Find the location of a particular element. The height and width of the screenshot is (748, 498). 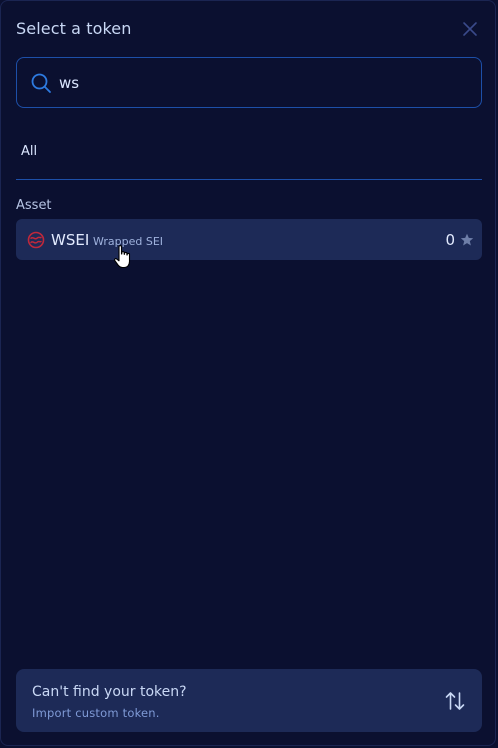

search-input is located at coordinates (264, 82).